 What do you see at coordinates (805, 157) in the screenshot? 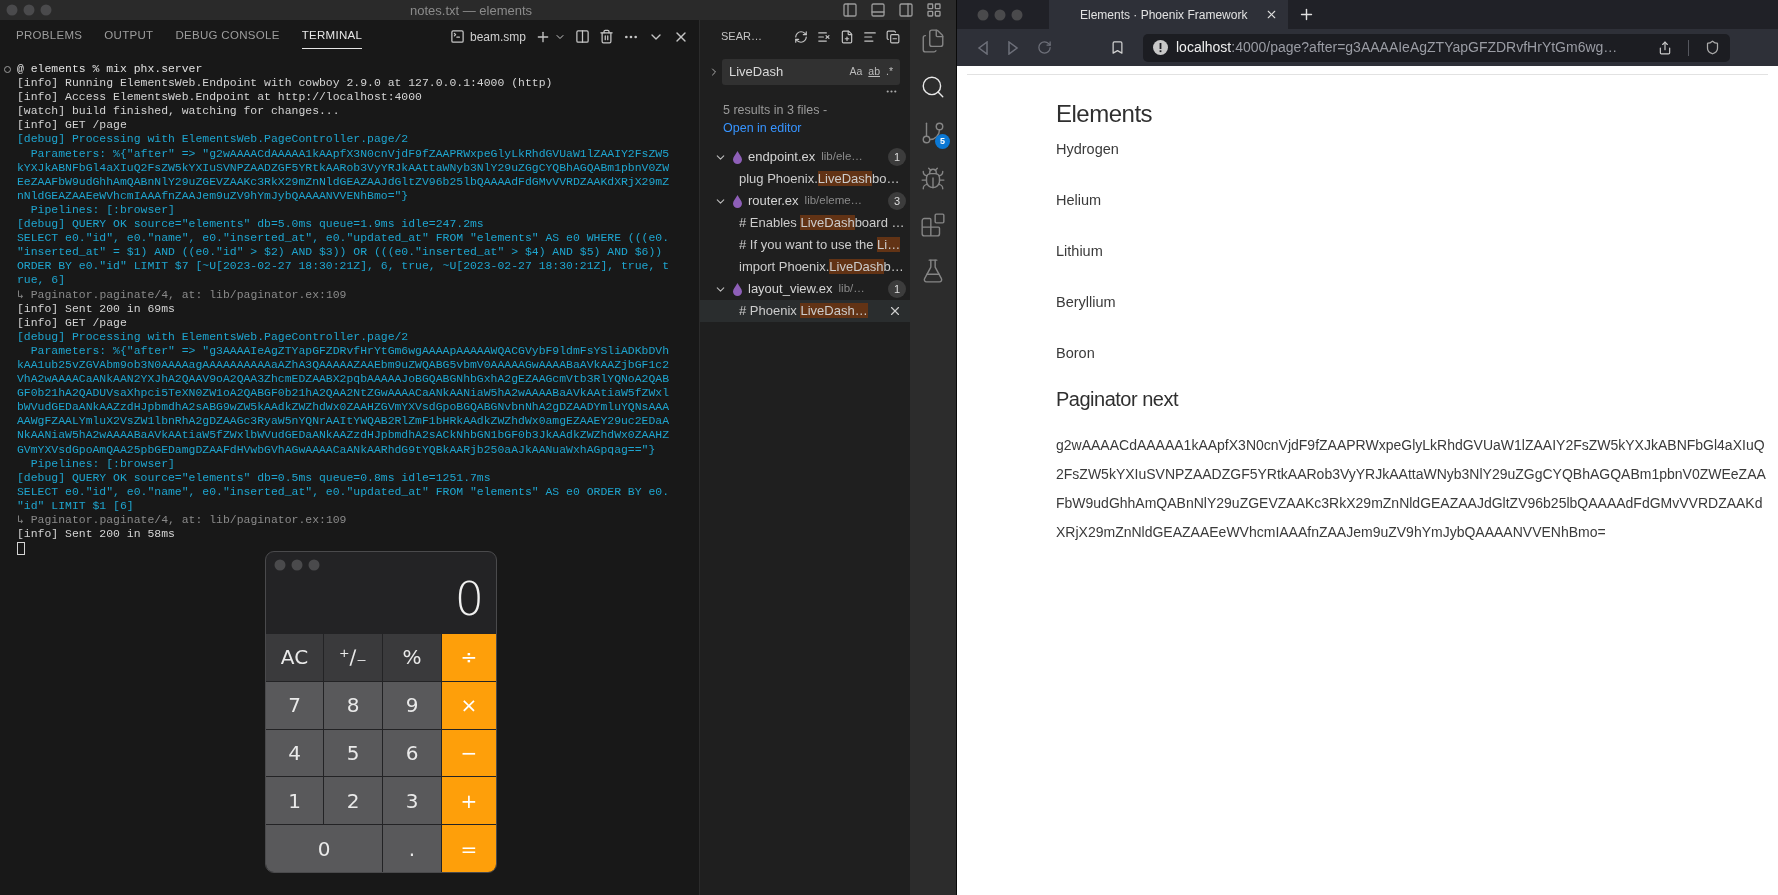
I see `file-result-row: endpoint.ex lib/ele… 1` at bounding box center [805, 157].